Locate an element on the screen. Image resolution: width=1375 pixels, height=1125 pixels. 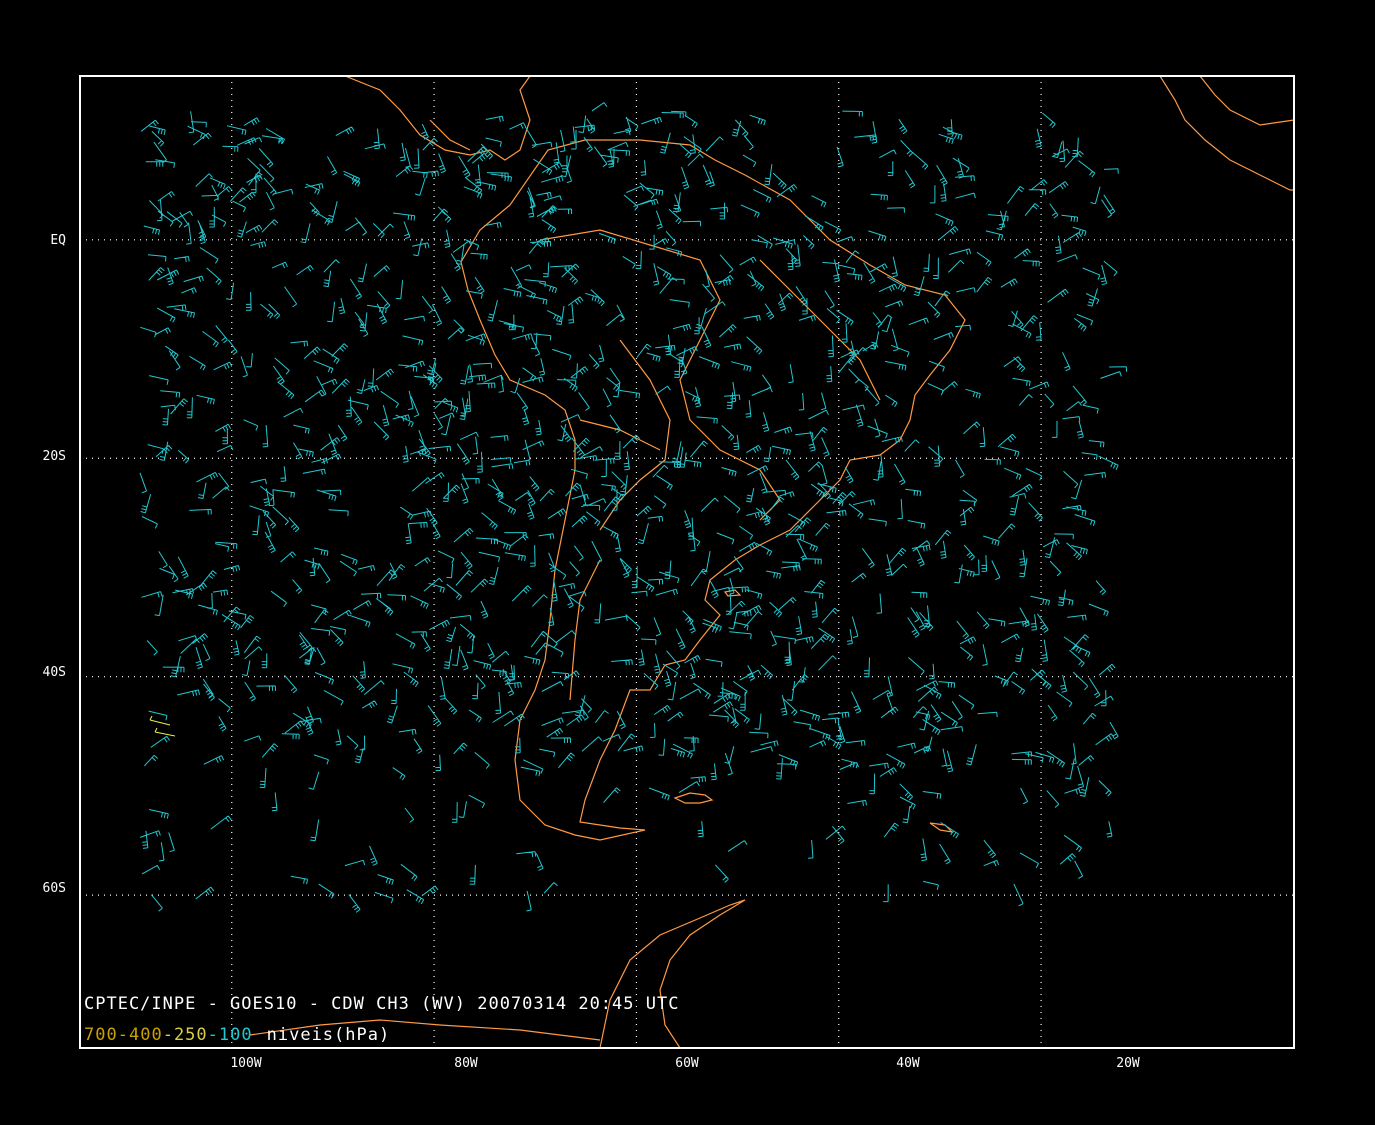
lon-label-80w: 80W is located at coordinates (466, 1063).